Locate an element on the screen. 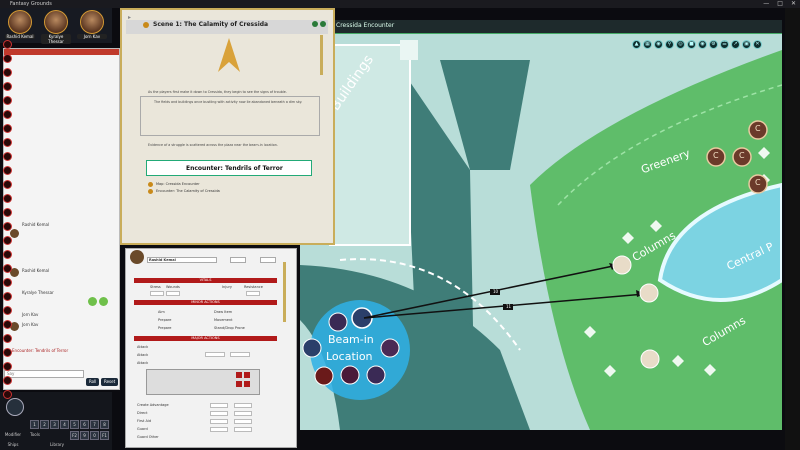  layers-icon: ☰ is located at coordinates (724, 44).